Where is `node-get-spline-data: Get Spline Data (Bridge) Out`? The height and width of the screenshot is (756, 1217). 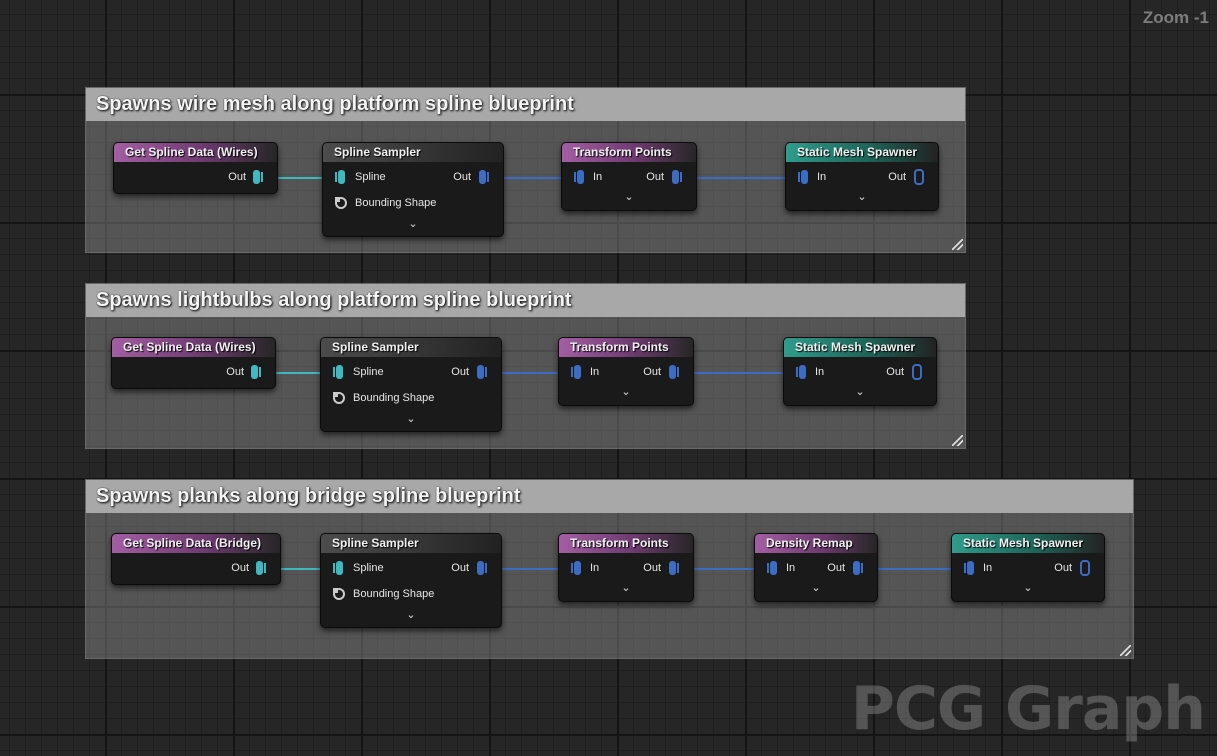
node-get-spline-data: Get Spline Data (Bridge) Out is located at coordinates (196, 559).